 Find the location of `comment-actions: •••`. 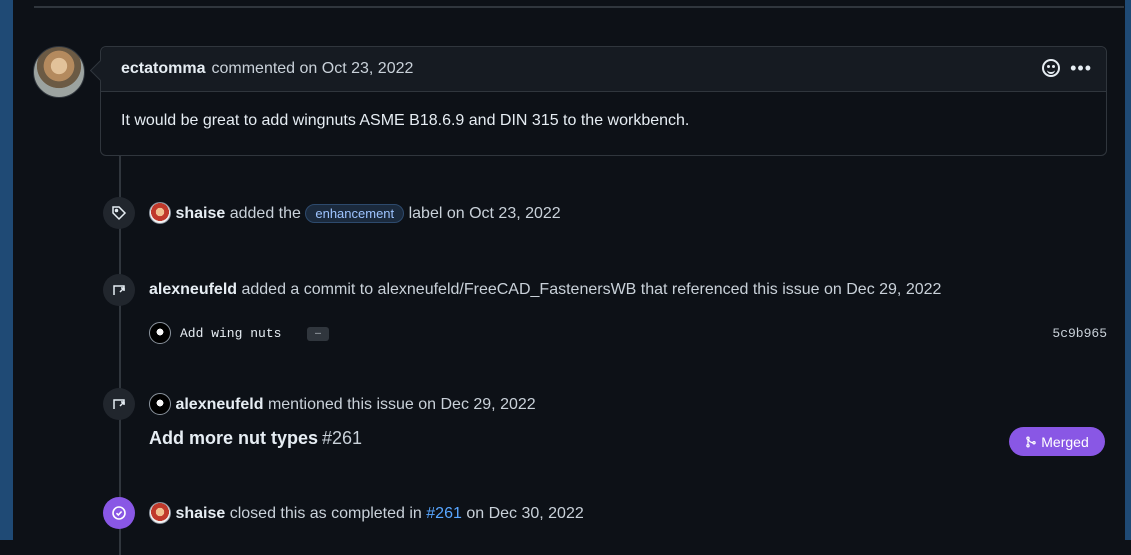

comment-actions: ••• is located at coordinates (1067, 68).